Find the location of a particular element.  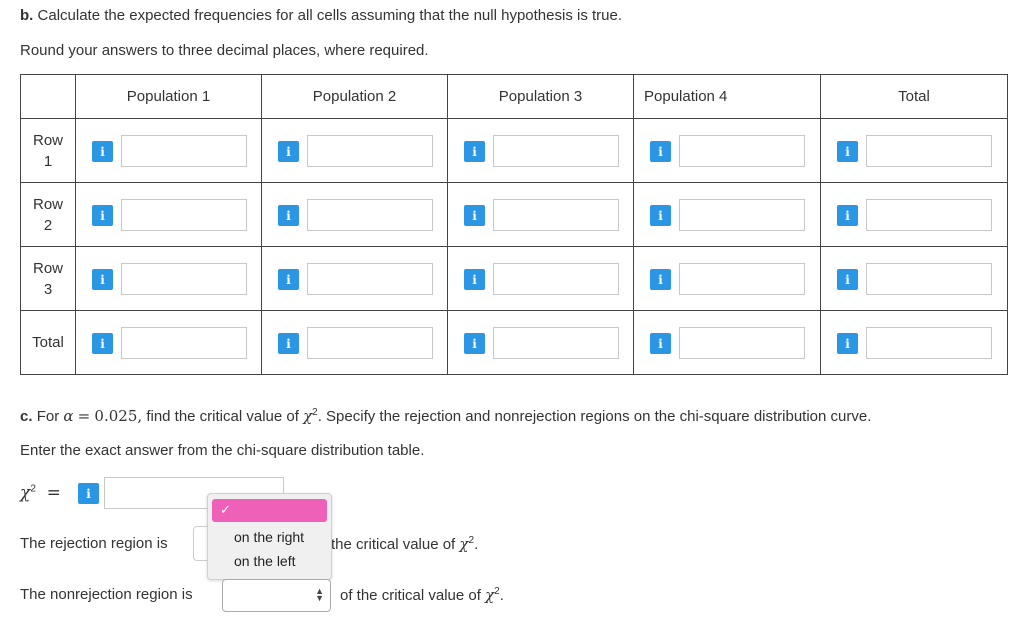

row-label: Row 2 is located at coordinates (48, 214).